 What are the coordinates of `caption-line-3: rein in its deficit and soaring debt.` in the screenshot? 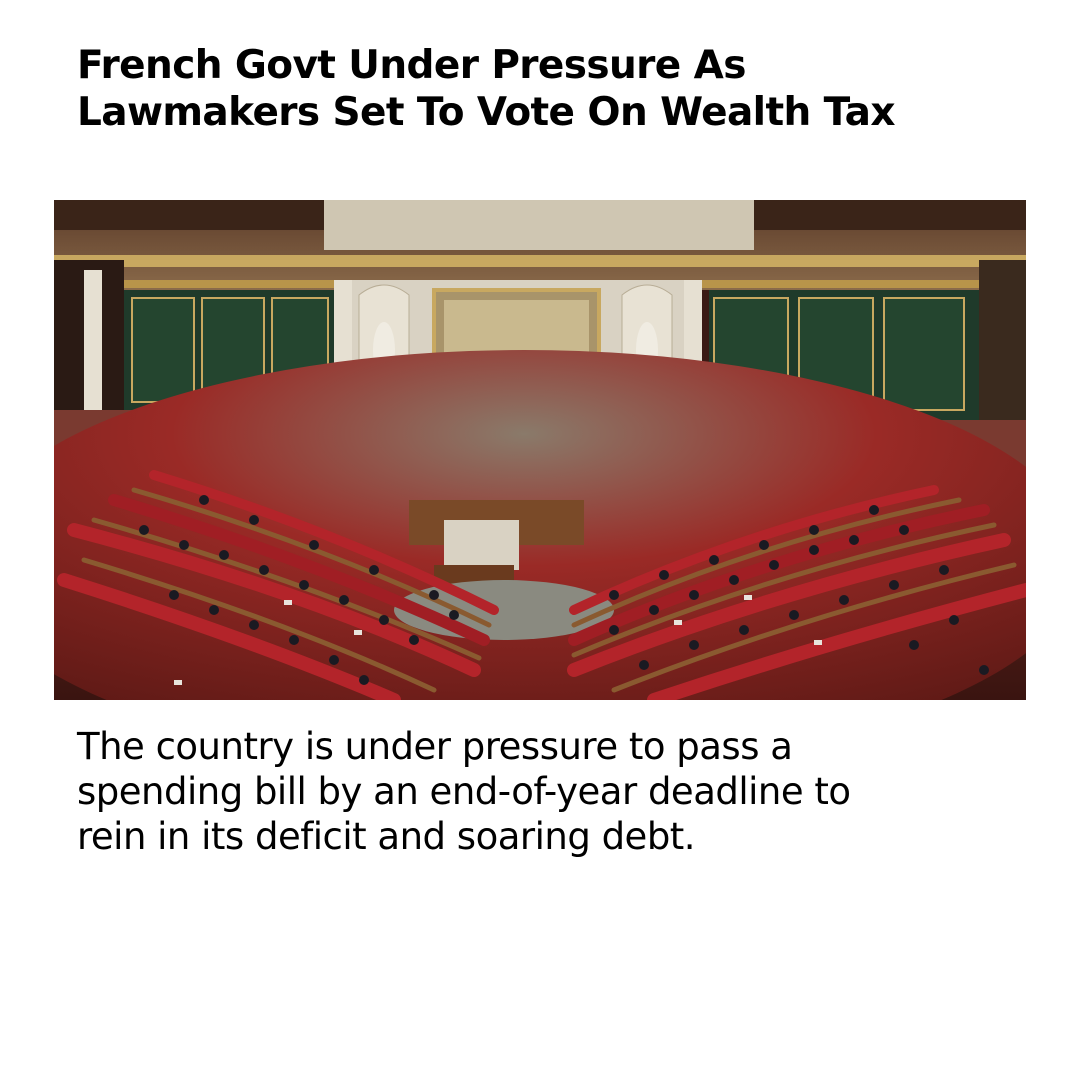 It's located at (386, 836).